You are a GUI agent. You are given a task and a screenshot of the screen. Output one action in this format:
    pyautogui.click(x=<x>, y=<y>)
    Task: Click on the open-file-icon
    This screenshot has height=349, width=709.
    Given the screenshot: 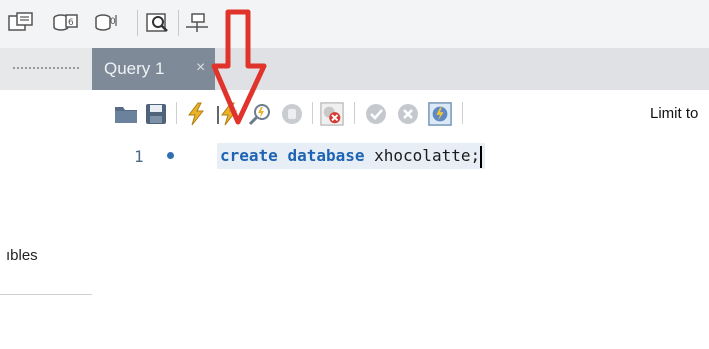 What is the action you would take?
    pyautogui.click(x=126, y=114)
    